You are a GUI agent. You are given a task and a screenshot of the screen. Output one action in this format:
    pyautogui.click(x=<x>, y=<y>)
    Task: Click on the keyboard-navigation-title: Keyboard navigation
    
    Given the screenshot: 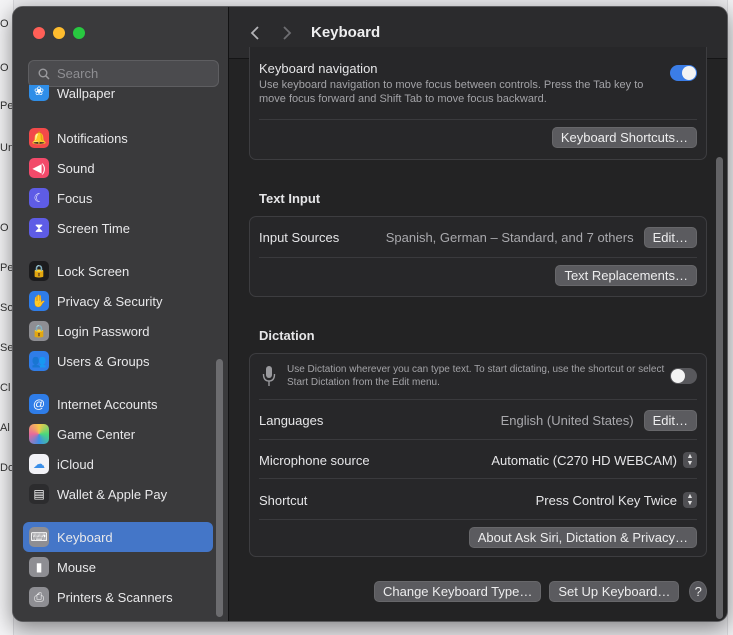 What is the action you would take?
    pyautogui.click(x=318, y=68)
    